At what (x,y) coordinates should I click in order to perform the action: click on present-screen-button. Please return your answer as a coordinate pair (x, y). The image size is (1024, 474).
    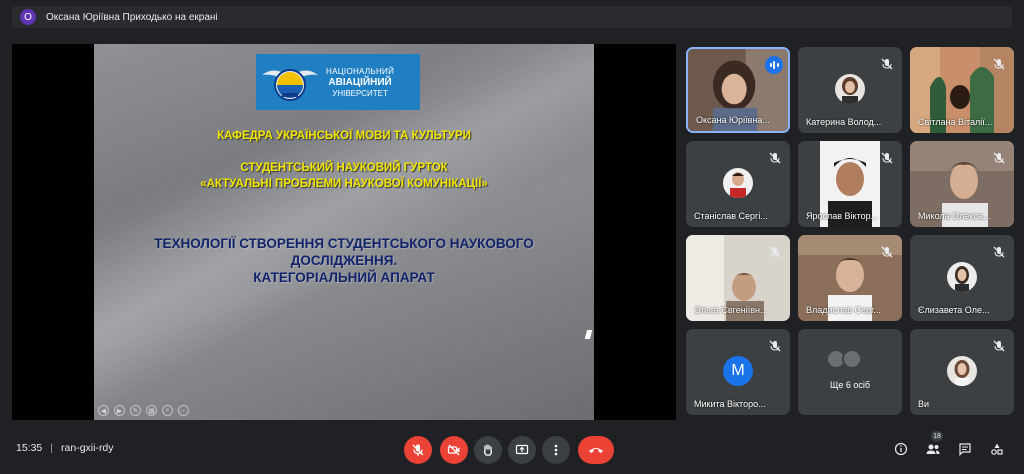
    Looking at the image, I should click on (522, 450).